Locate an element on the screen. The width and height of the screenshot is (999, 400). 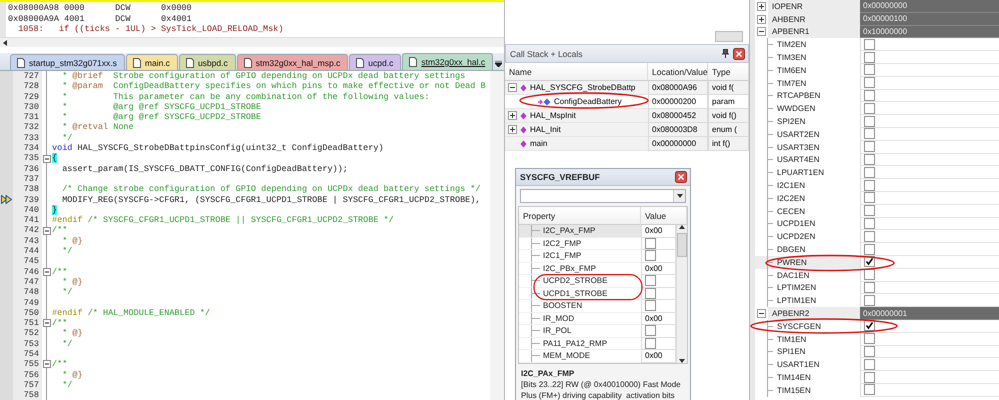
scroll-left-icon is located at coordinates (5, 43).